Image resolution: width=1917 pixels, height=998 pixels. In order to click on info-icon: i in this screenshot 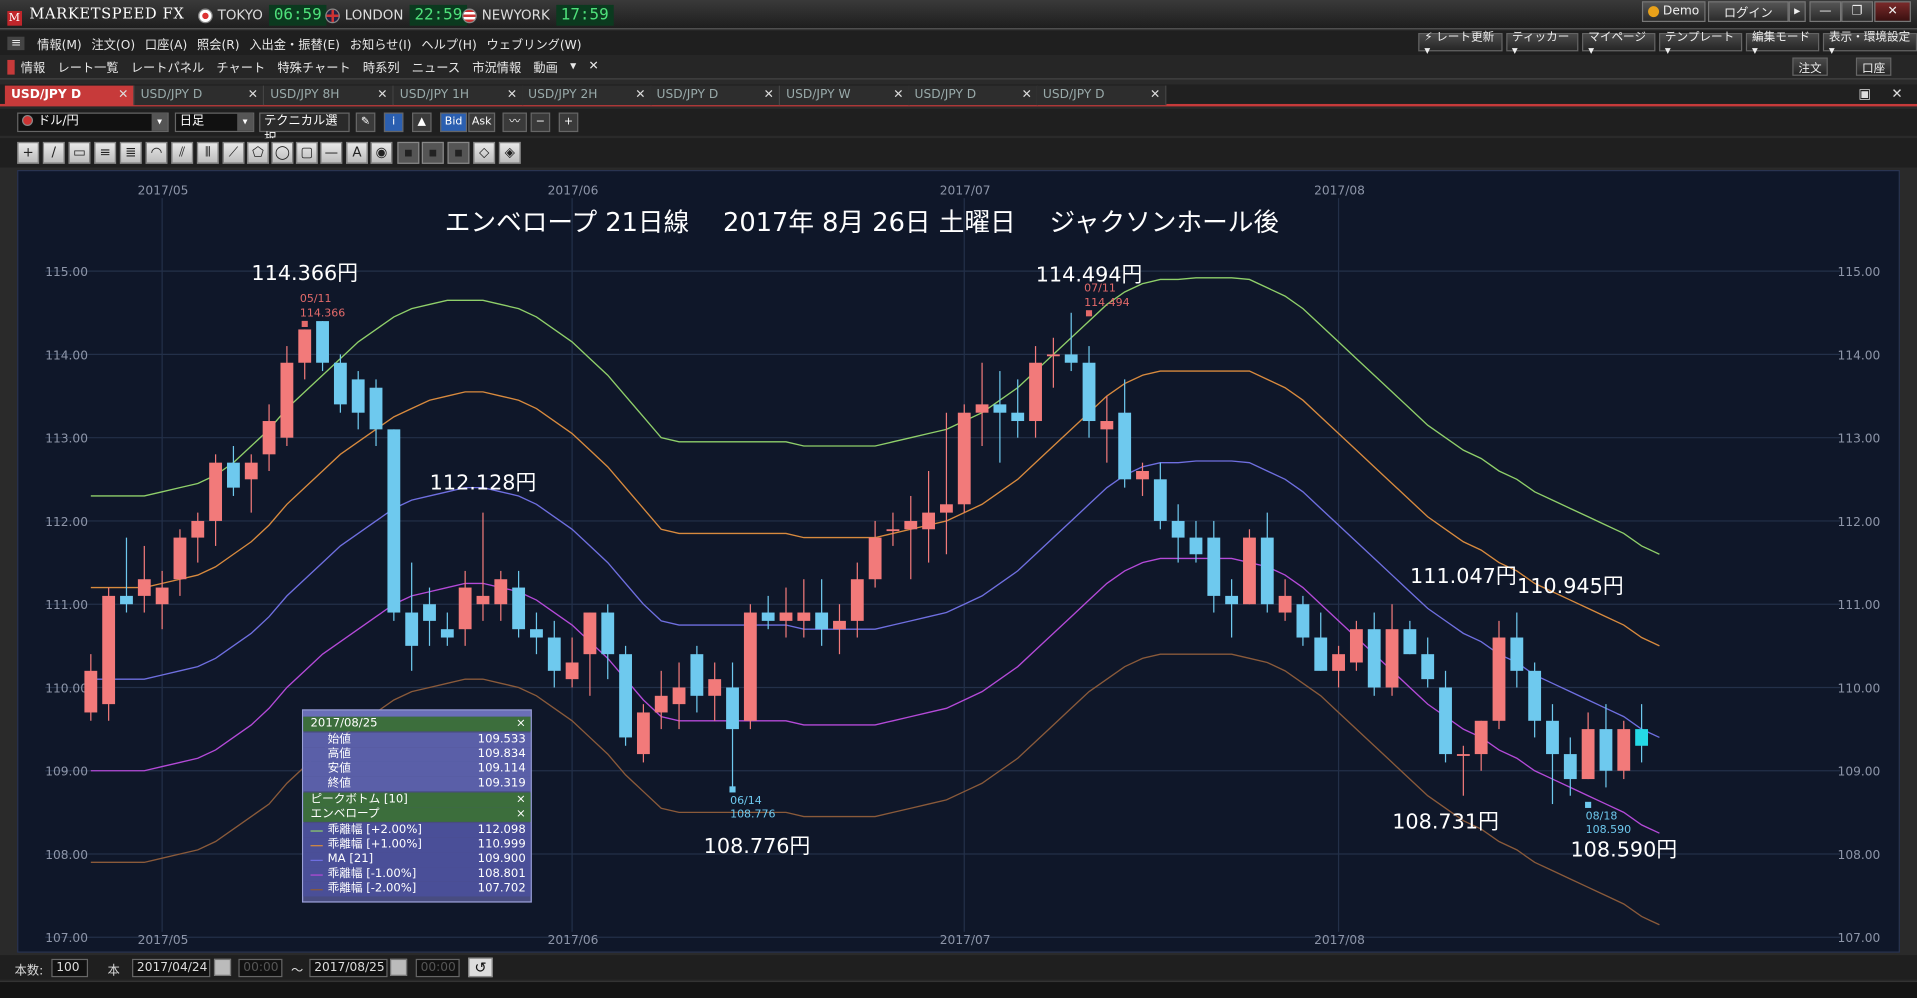, I will do `click(393, 122)`.